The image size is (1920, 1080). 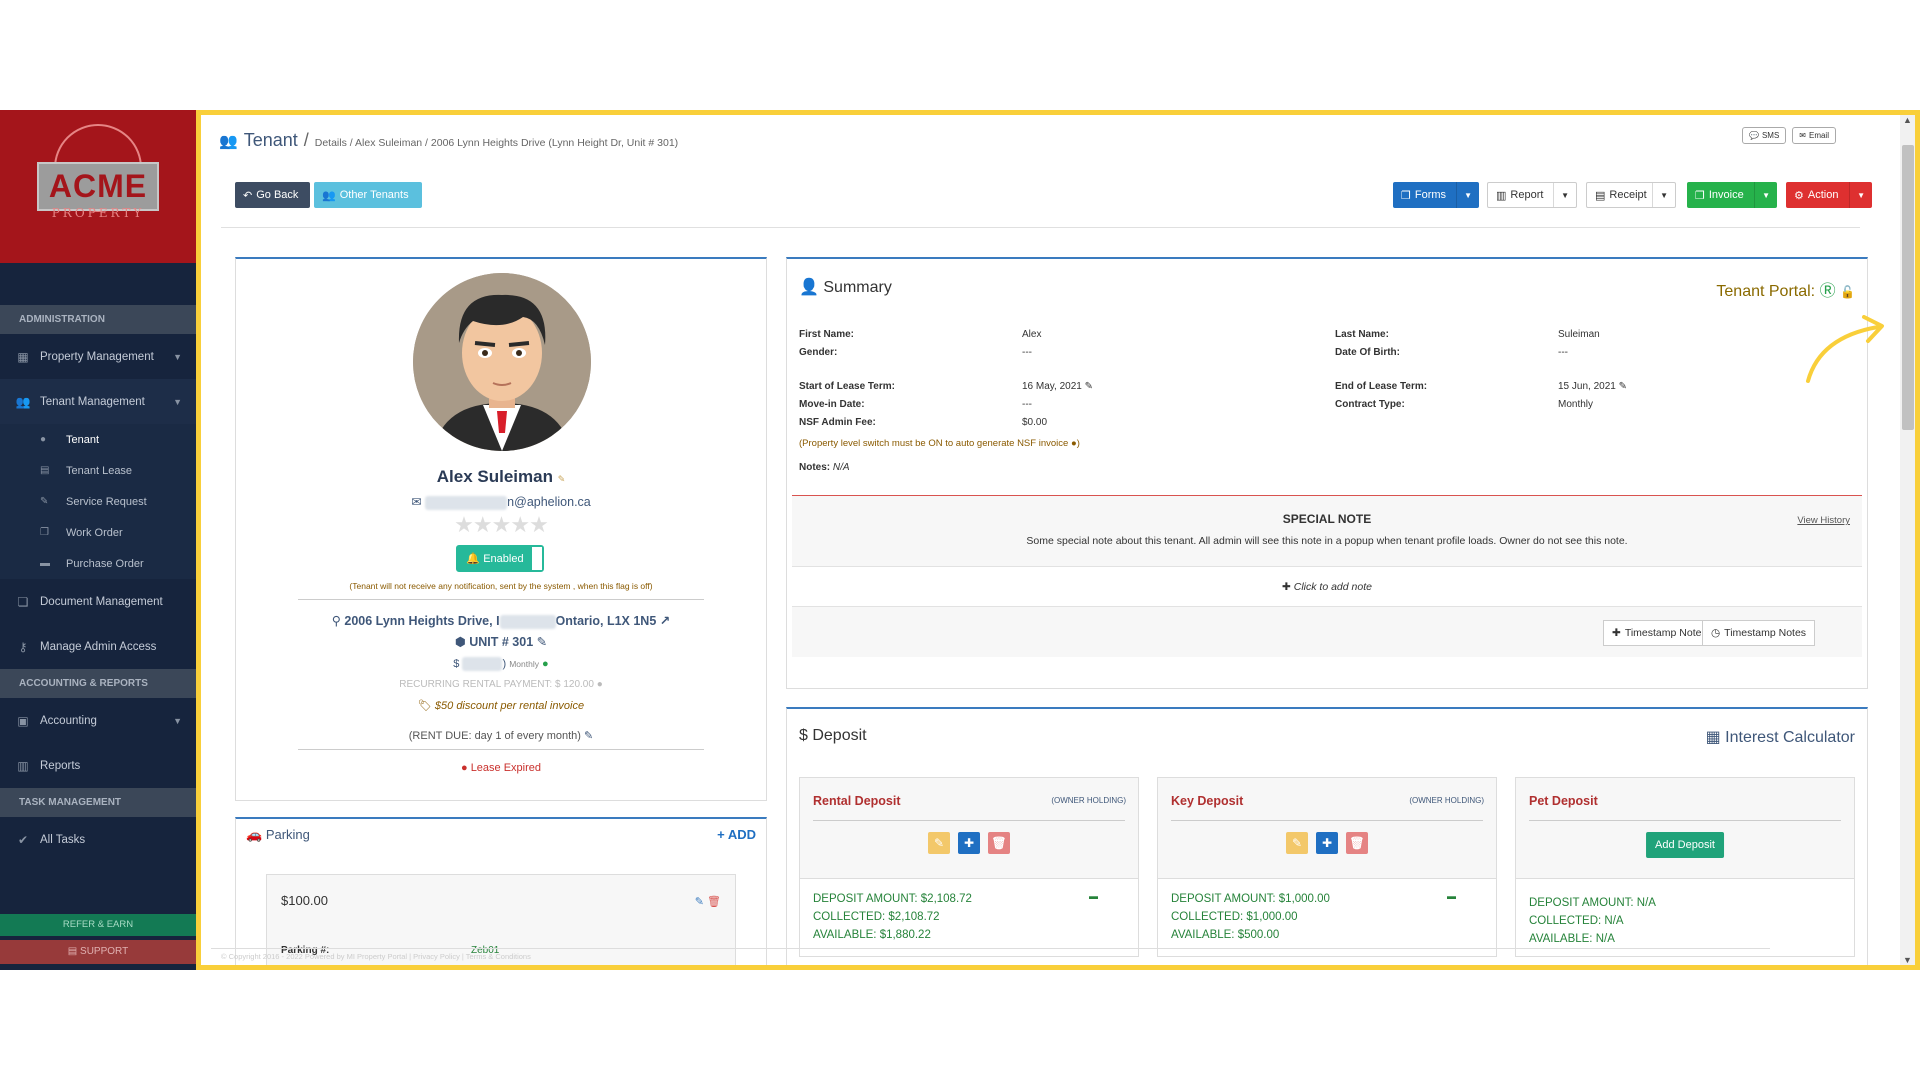 I want to click on timestamp-notes-button: ◷ Timestamp Notes, so click(x=1759, y=633).